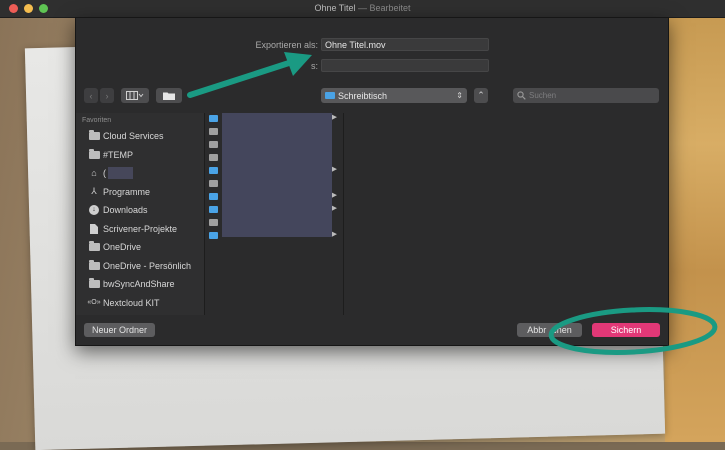 Image resolution: width=725 pixels, height=450 pixels. I want to click on redacted-username, so click(120, 173).